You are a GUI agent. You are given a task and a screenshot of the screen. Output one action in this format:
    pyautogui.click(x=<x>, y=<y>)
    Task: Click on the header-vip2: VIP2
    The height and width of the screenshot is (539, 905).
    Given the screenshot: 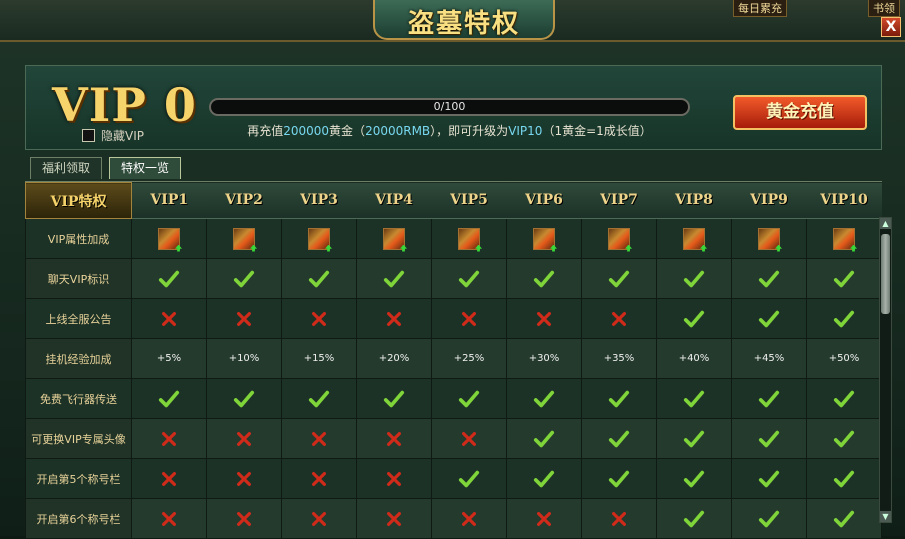 What is the action you would take?
    pyautogui.click(x=244, y=200)
    